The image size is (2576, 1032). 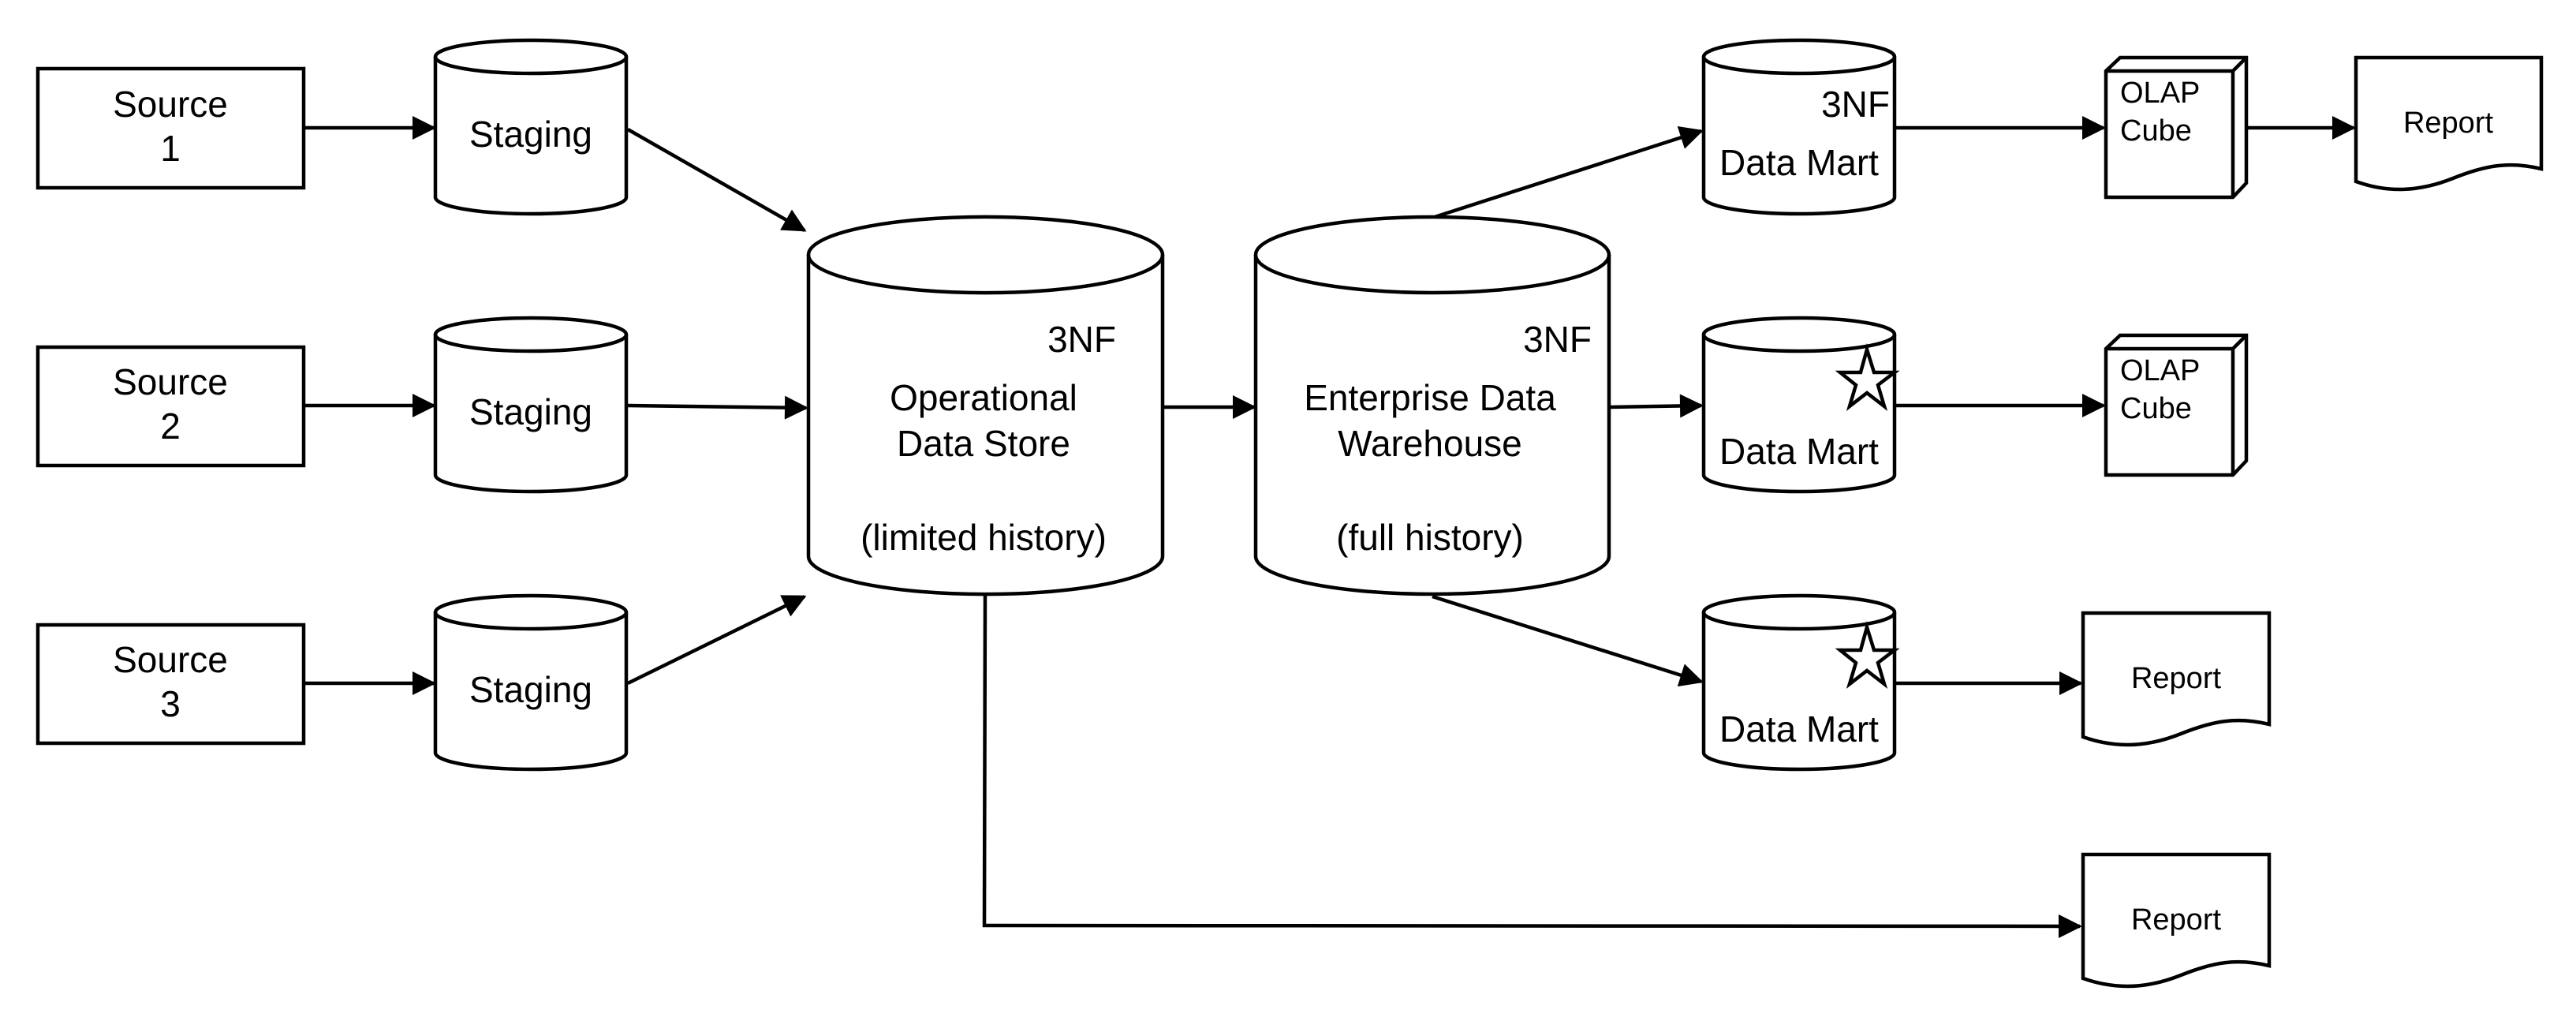 I want to click on source-3: Source 3, so click(x=170, y=685).